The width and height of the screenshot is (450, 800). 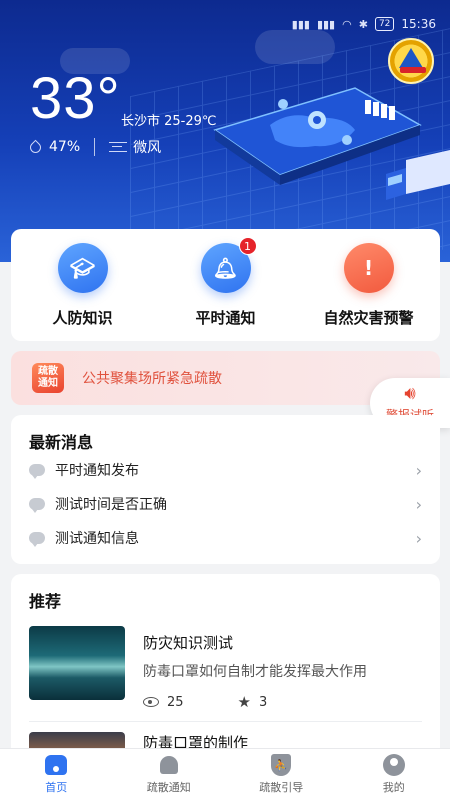 What do you see at coordinates (225, 504) in the screenshot?
I see `news-item: 测试时间是否正确 ›` at bounding box center [225, 504].